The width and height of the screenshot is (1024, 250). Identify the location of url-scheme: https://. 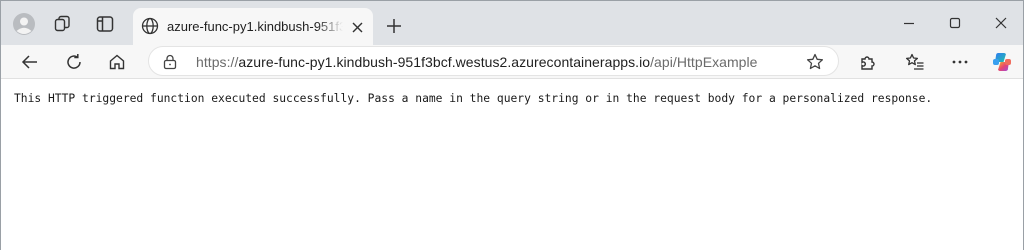
(217, 62).